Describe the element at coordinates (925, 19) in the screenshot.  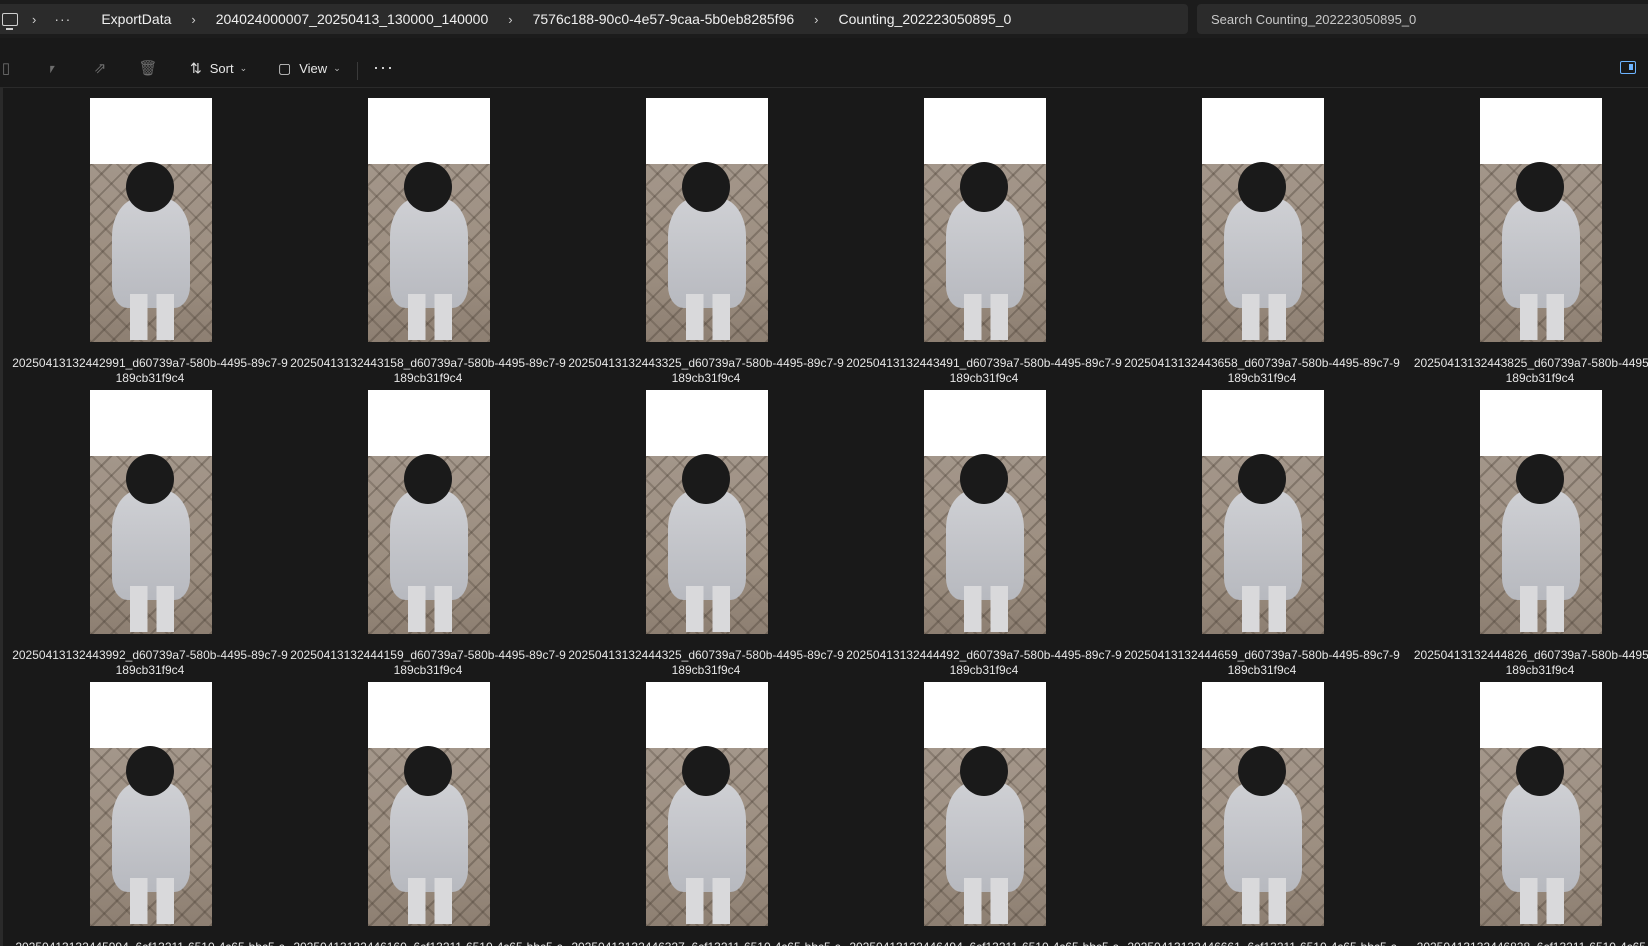
I see `breadcrumb-counting: Counting_202223050895_0` at that location.